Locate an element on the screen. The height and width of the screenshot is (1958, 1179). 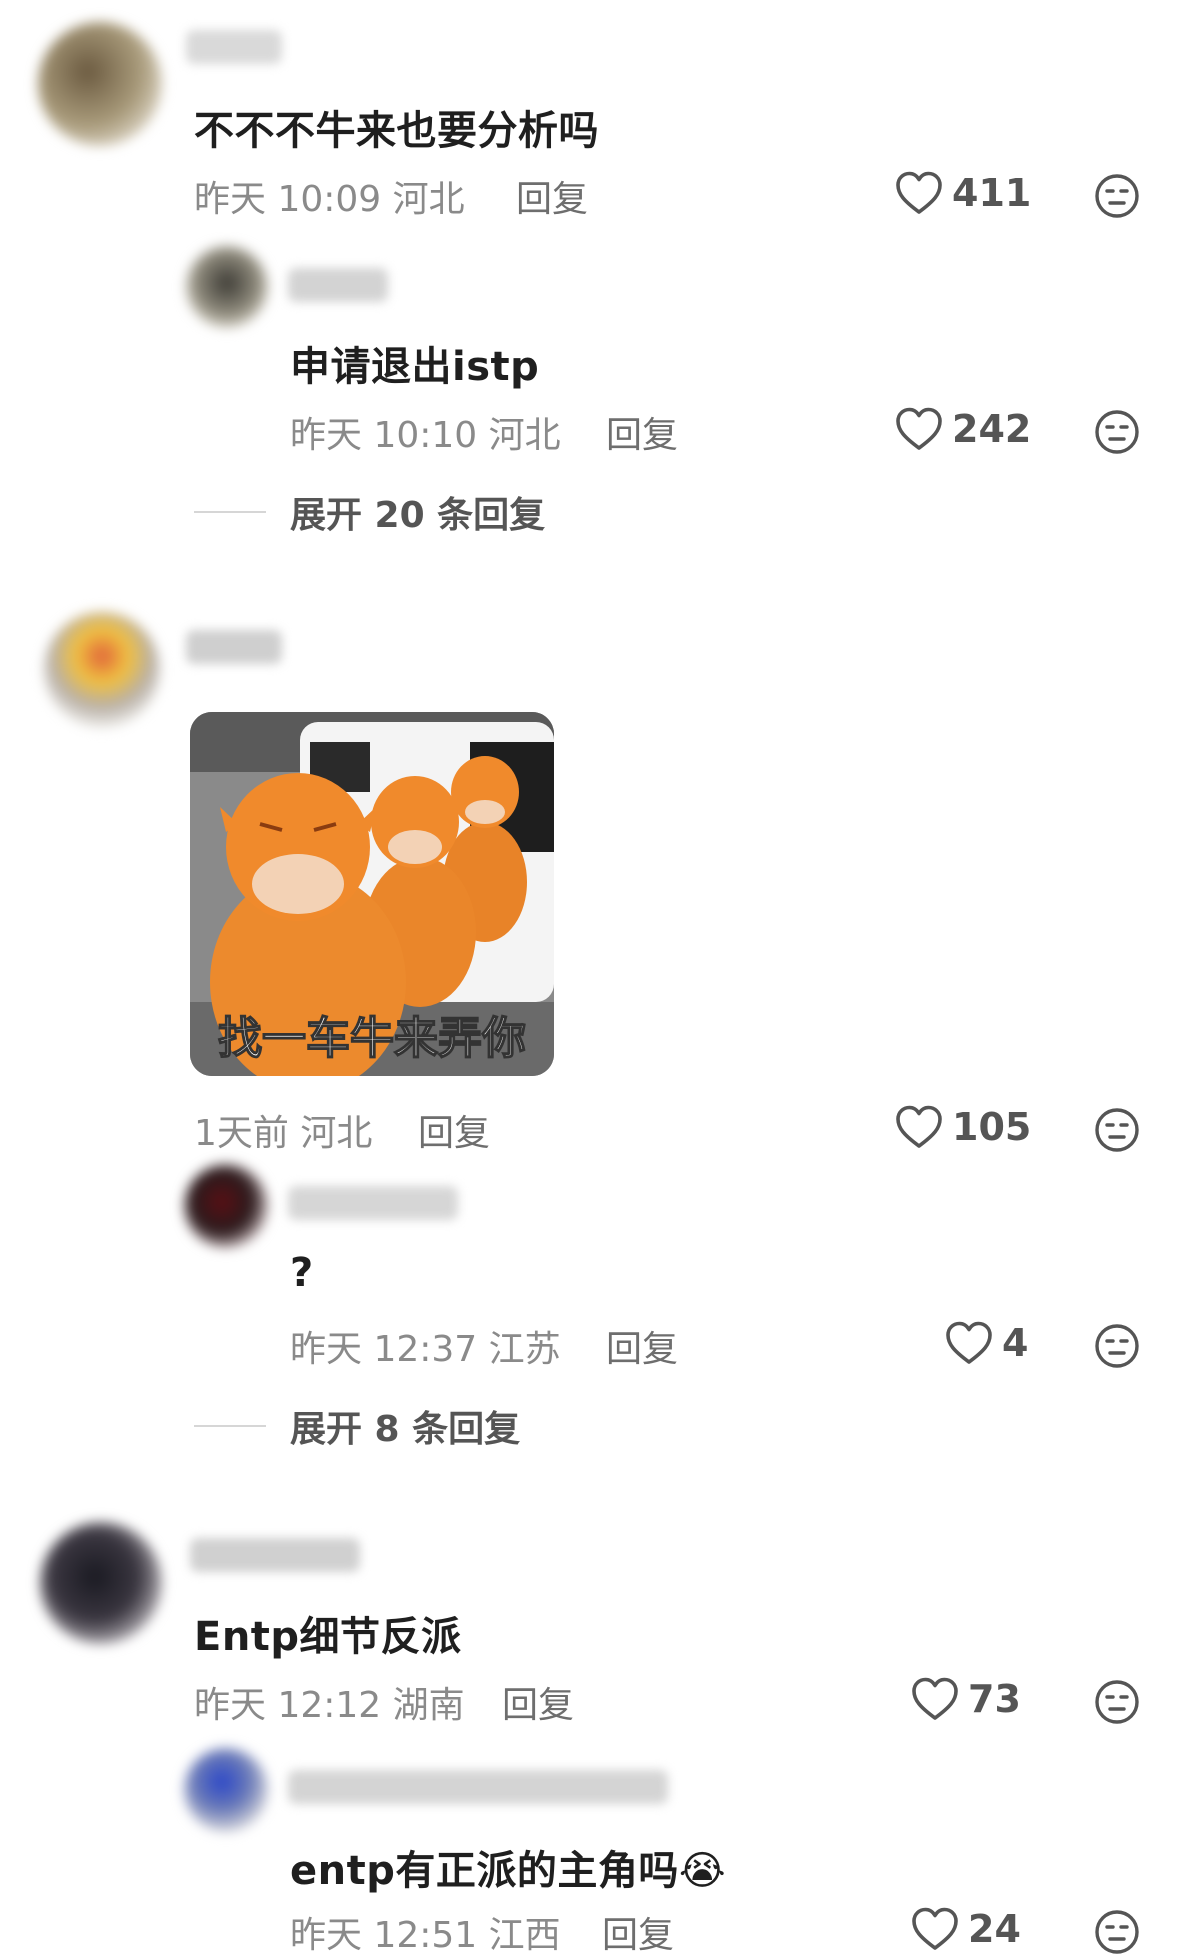
like-button: 4 is located at coordinates (986, 1343).